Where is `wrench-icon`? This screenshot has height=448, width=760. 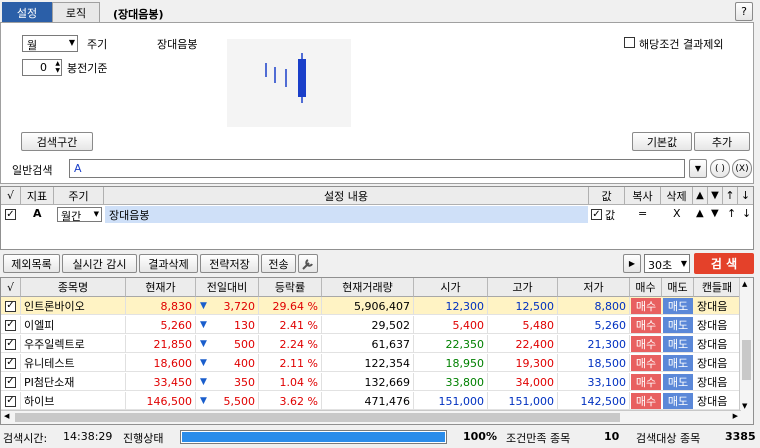
wrench-icon is located at coordinates (308, 263).